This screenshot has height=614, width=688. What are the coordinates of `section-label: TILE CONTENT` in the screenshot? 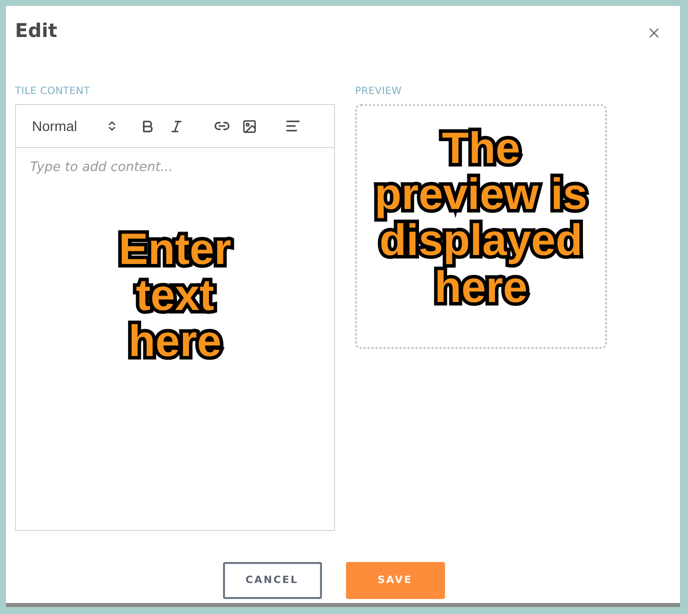 It's located at (53, 91).